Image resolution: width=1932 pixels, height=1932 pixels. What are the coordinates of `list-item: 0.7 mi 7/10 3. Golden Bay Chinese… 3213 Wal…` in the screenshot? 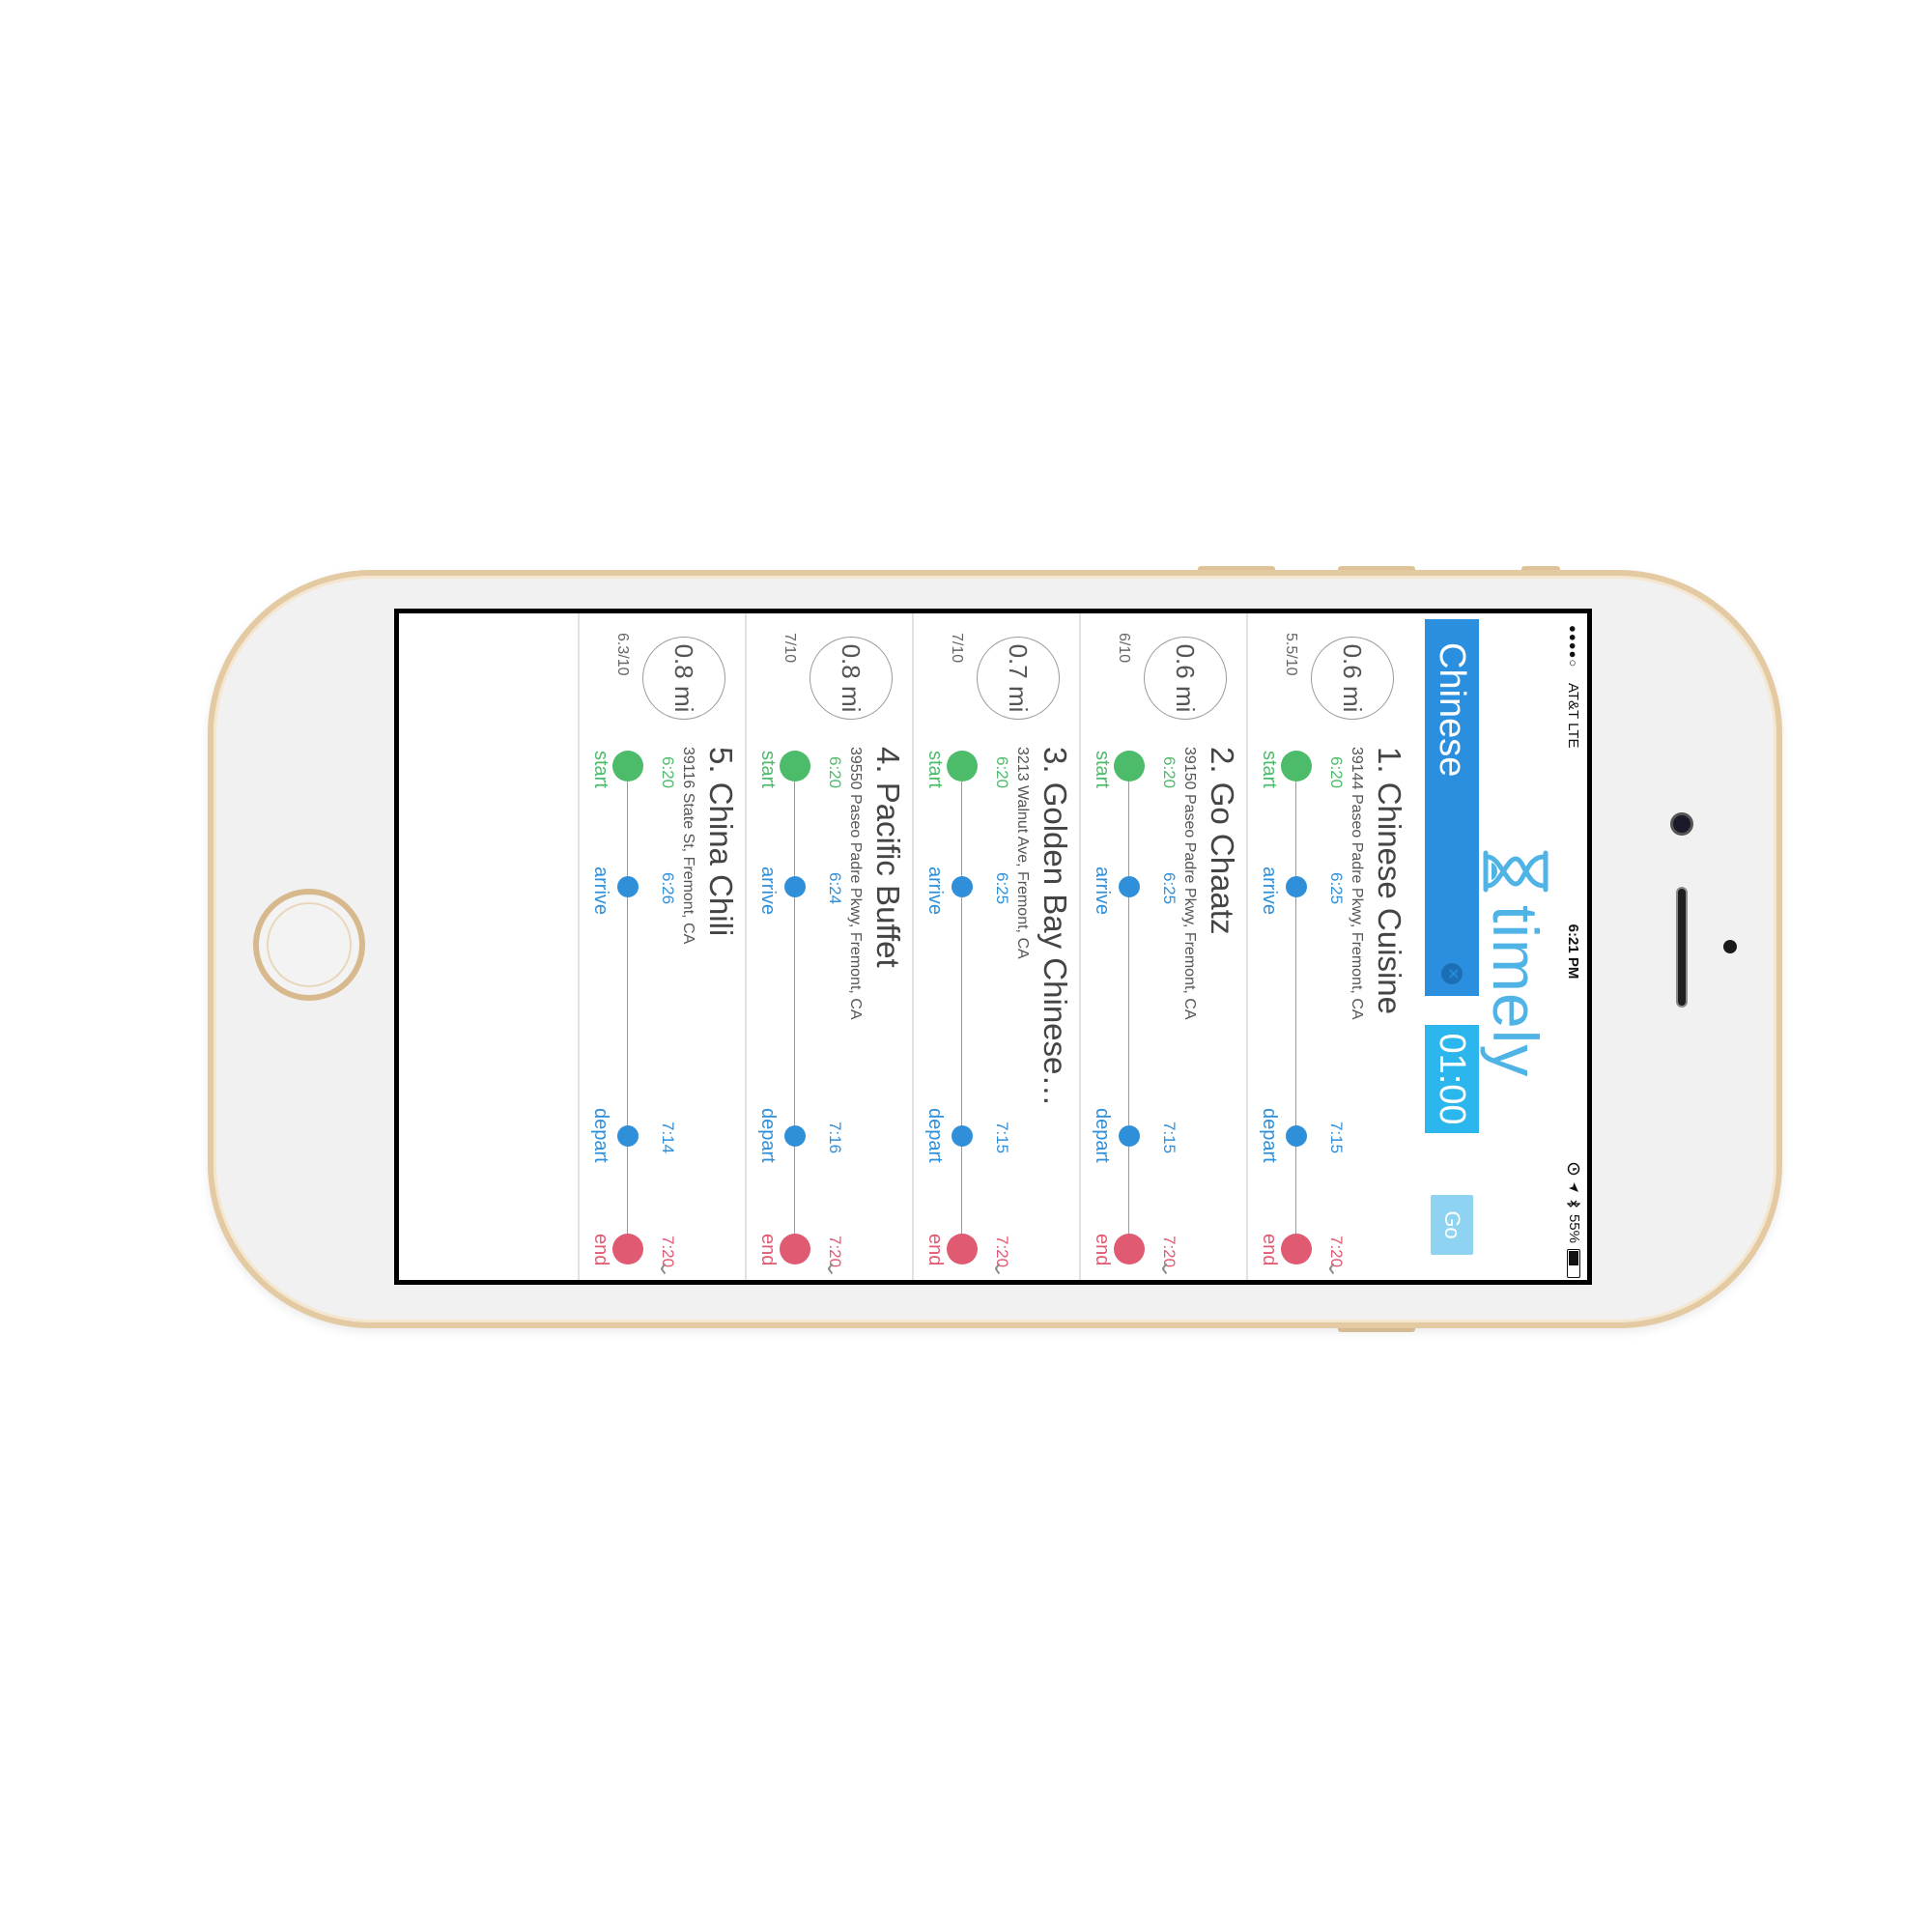 It's located at (995, 946).